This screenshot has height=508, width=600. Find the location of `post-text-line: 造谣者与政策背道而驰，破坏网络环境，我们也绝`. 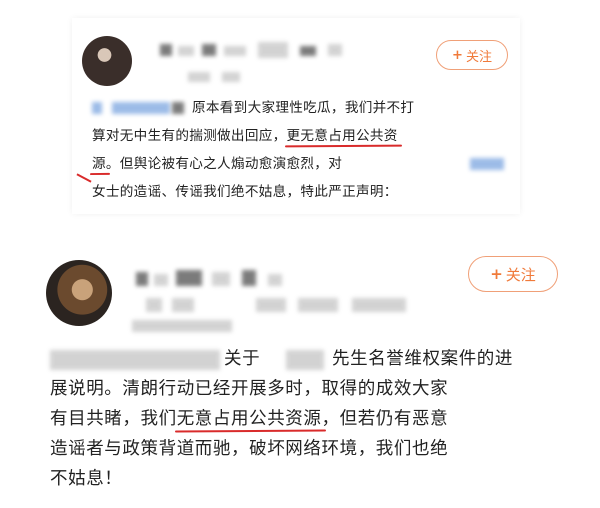

post-text-line: 造谣者与政策背道而驰，破坏网络环境，我们也绝 is located at coordinates (249, 449).